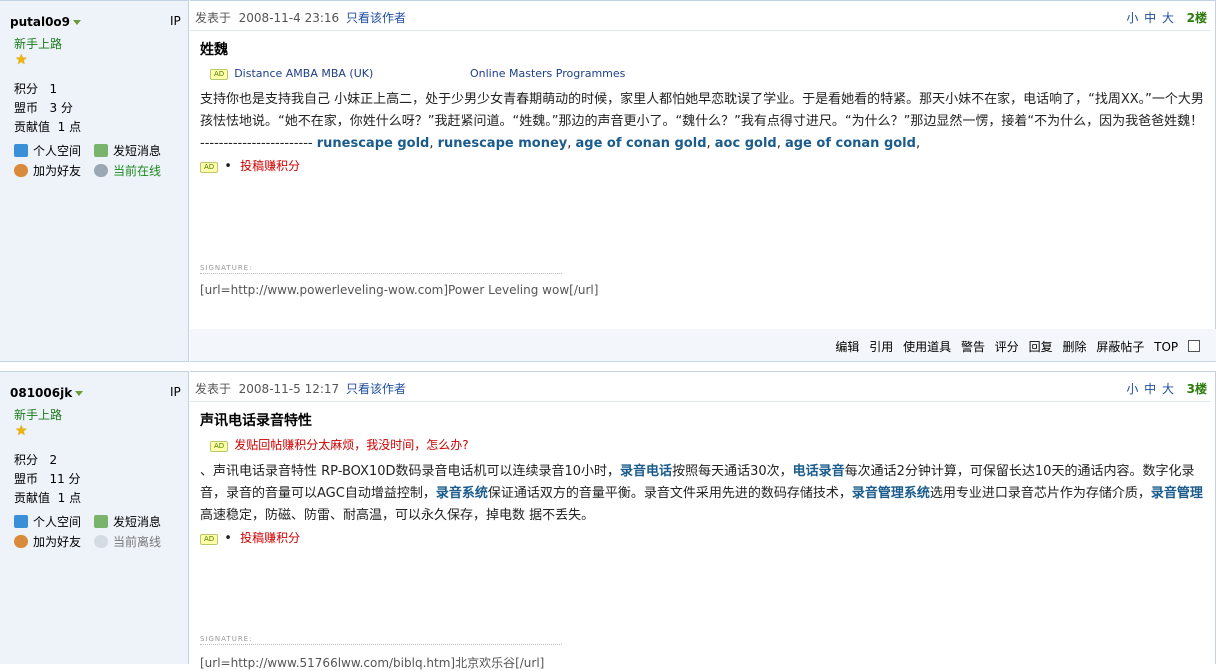 The width and height of the screenshot is (1222, 671). I want to click on coins-value: 11 分, so click(65, 479).